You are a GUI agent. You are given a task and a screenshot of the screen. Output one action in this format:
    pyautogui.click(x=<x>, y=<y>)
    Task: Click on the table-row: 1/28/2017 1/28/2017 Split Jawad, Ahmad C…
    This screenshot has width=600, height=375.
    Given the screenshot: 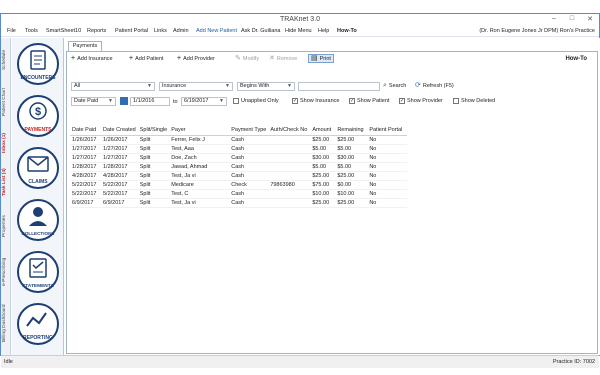 What is the action you would take?
    pyautogui.click(x=239, y=167)
    